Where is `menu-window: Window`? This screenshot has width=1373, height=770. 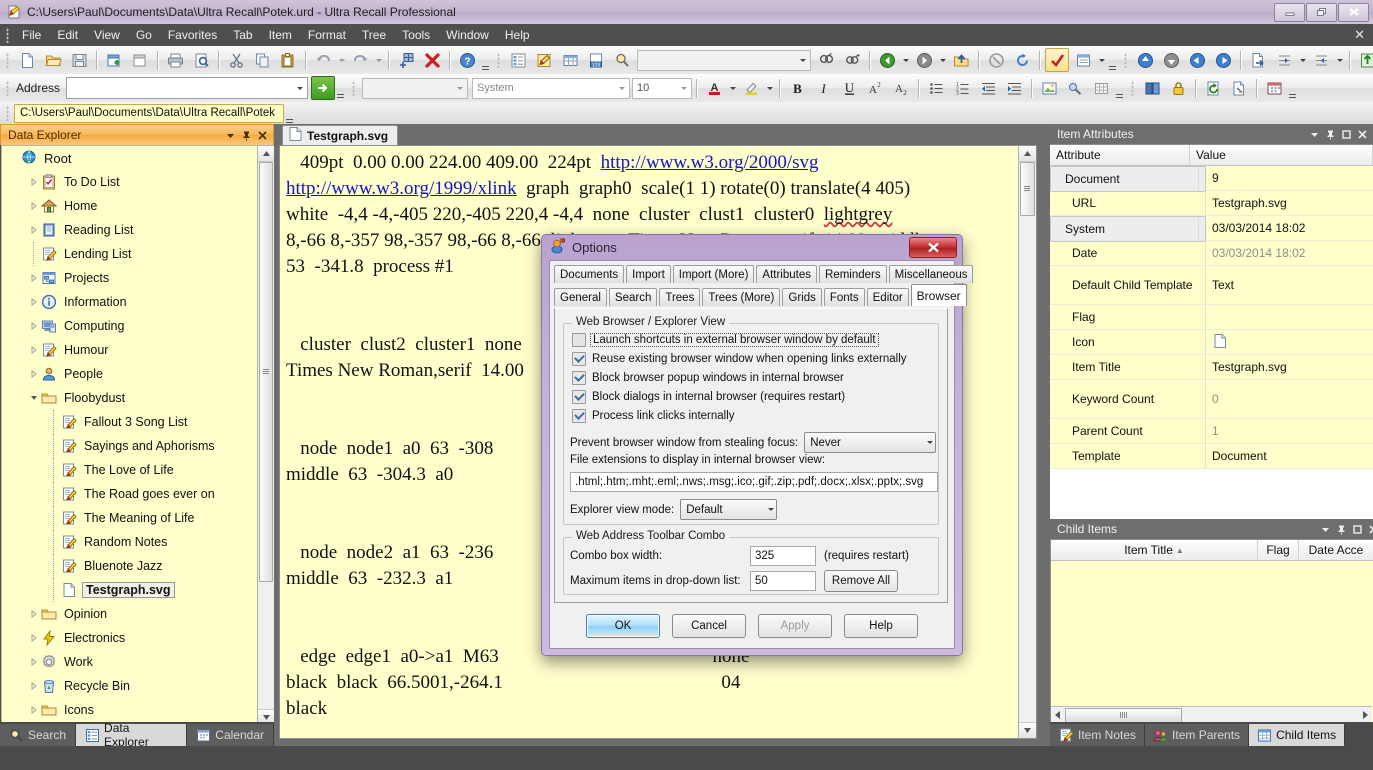 menu-window: Window is located at coordinates (467, 35).